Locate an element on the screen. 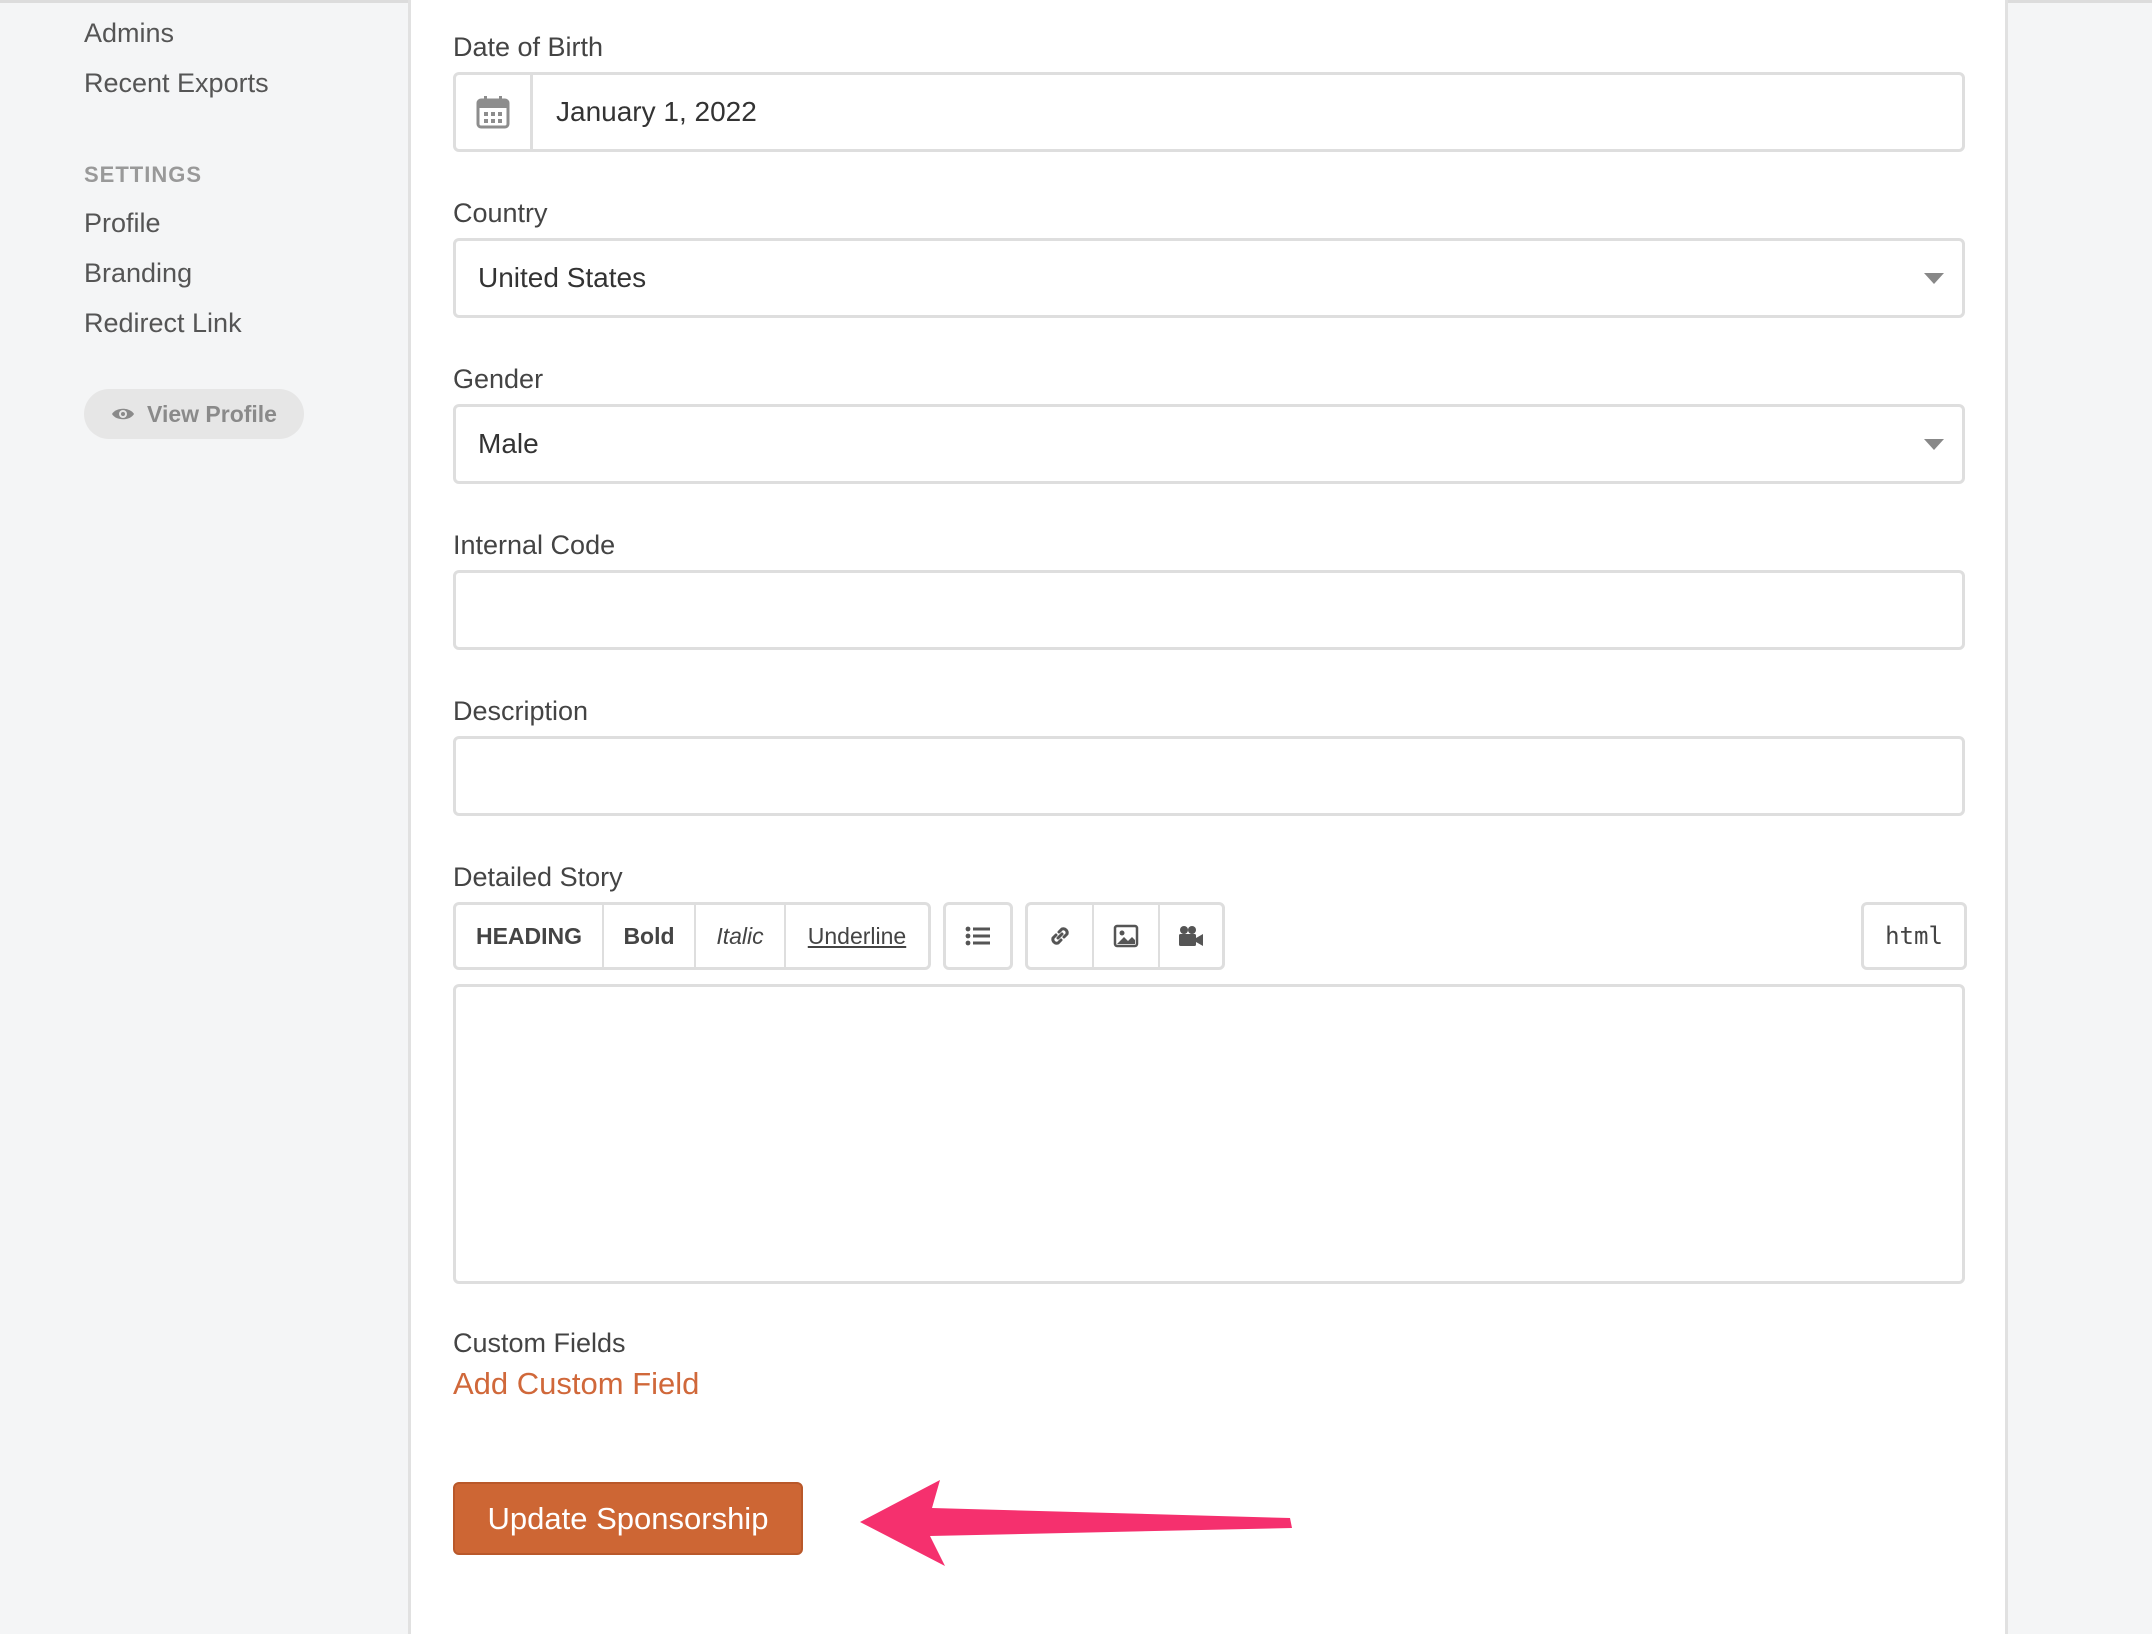 The height and width of the screenshot is (1634, 2152). heading-button: HEADING is located at coordinates (530, 936).